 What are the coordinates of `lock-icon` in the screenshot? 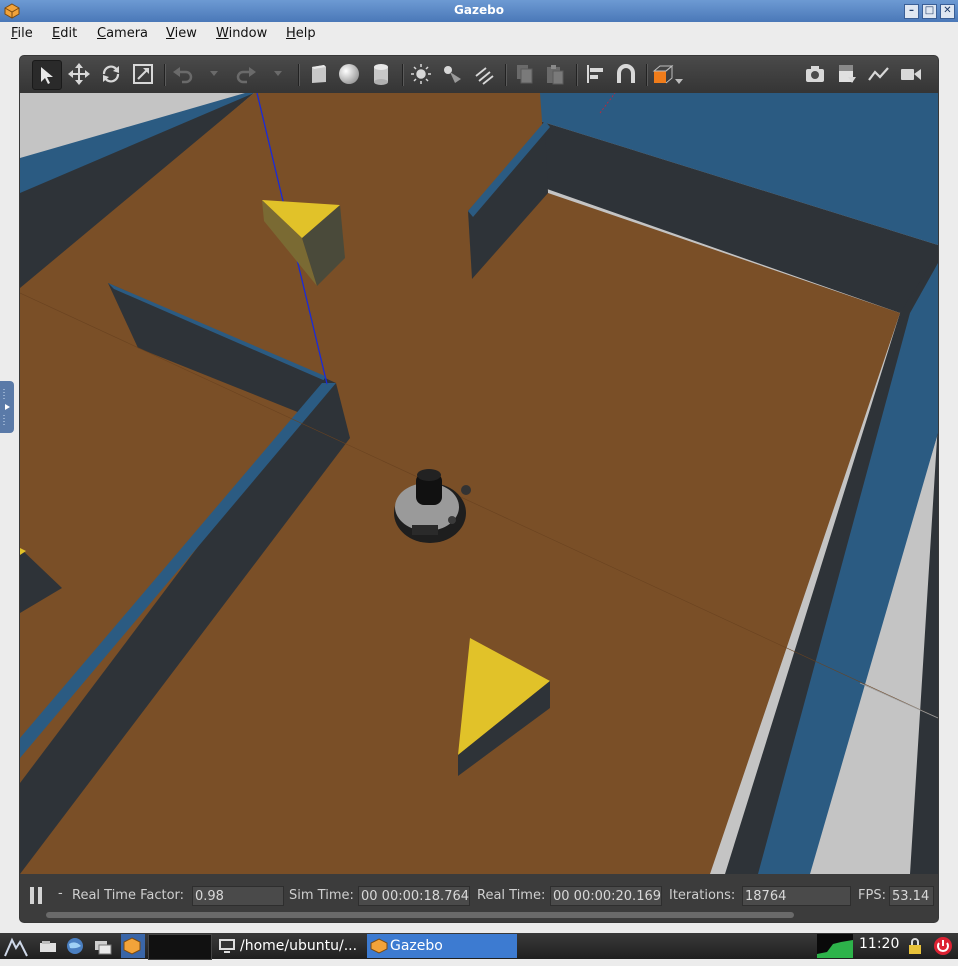 It's located at (915, 946).